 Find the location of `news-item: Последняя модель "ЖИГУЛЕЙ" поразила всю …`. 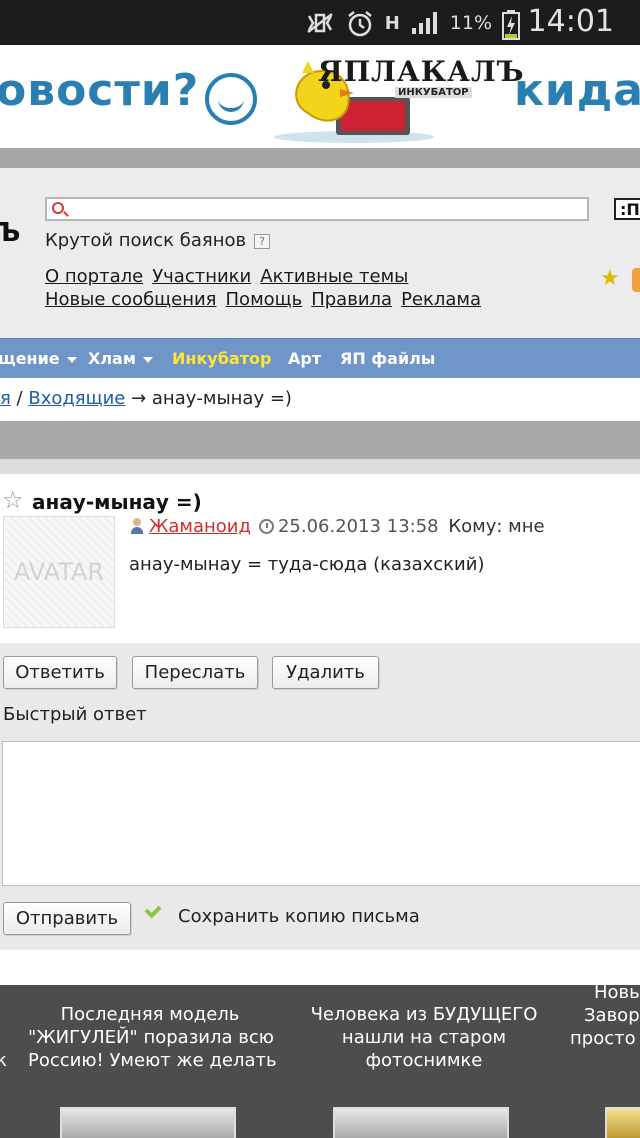

news-item: Последняя модель "ЖИГУЛЕЙ" поразила всю … is located at coordinates (152, 1037).